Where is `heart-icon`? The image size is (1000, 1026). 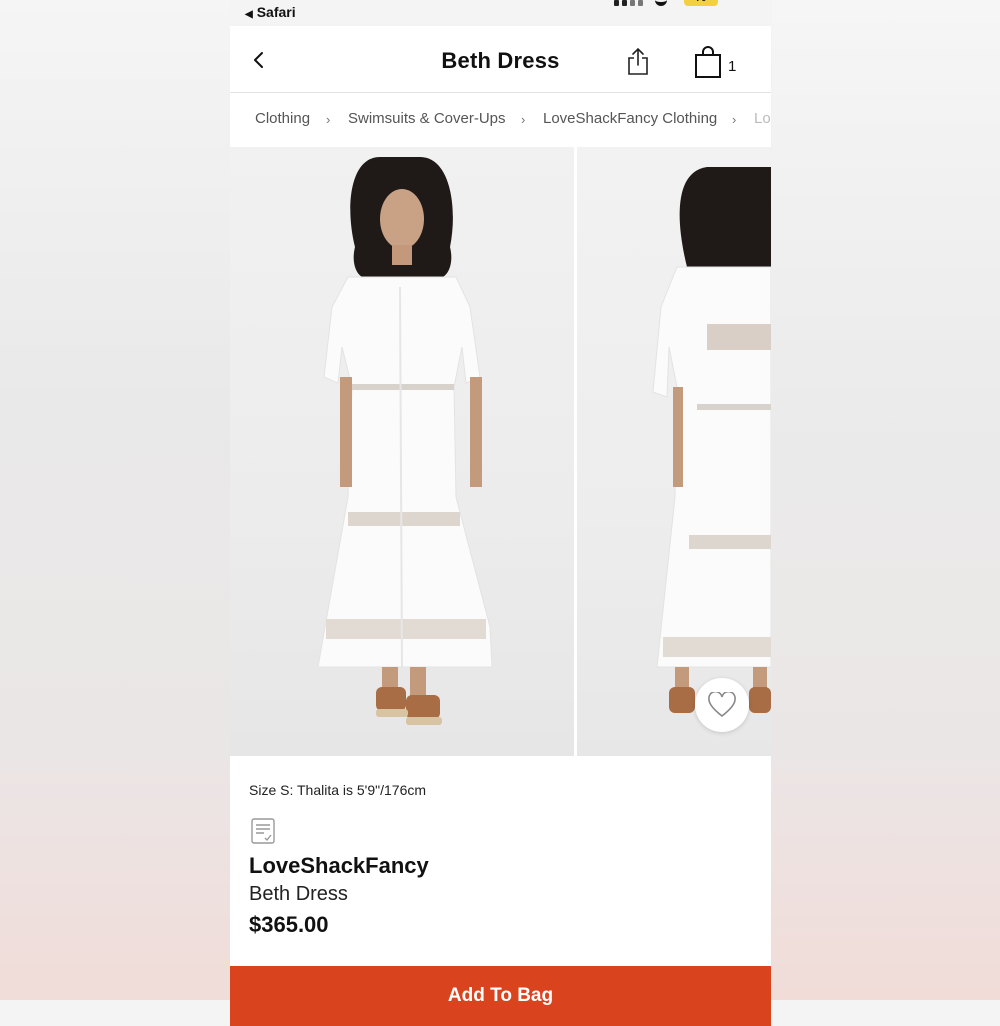 heart-icon is located at coordinates (722, 705).